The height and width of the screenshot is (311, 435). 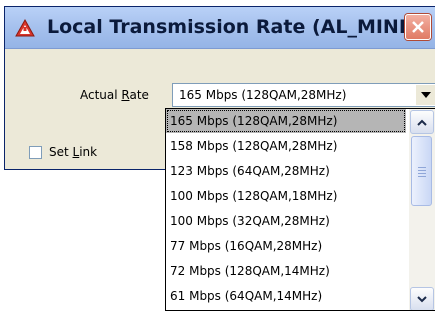 I want to click on window-title: Local Transmission Rate (AL_MINI), so click(x=231, y=27).